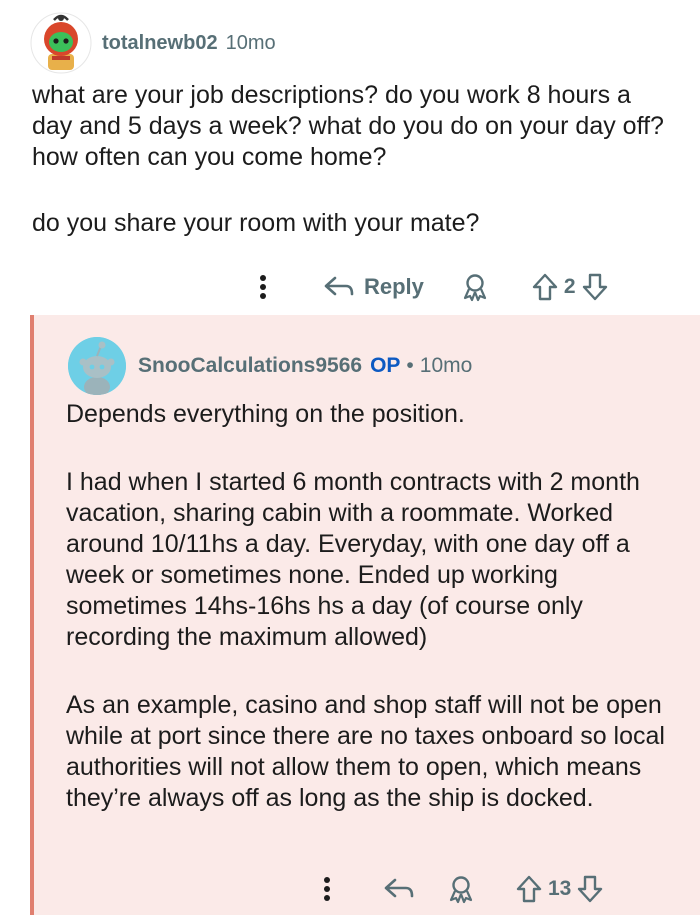 The image size is (700, 915). Describe the element at coordinates (250, 366) in the screenshot. I see `reply-username: SnooCalculations9566` at that location.